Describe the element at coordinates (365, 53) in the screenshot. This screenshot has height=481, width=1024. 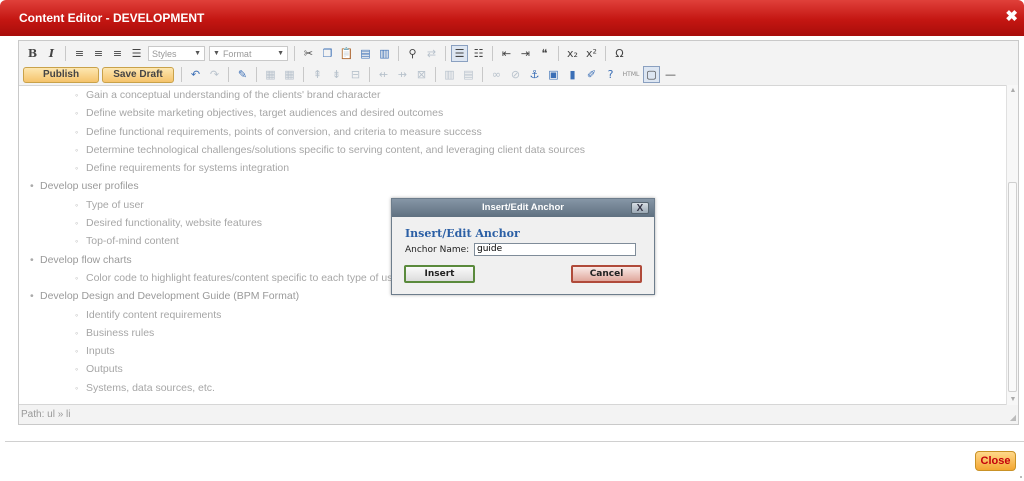
I see `paste-text-icon: ▤` at that location.